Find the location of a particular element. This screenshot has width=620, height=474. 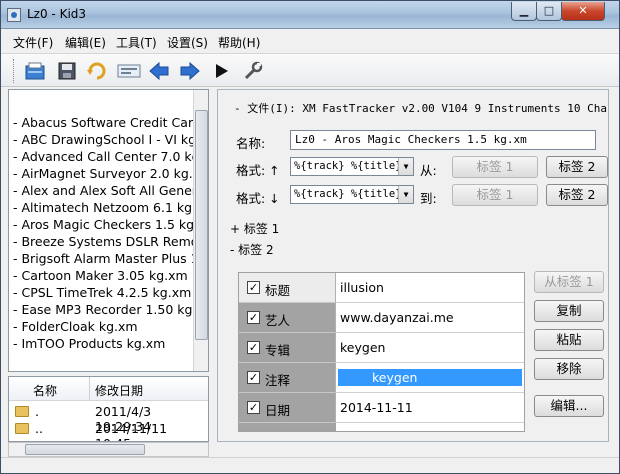

play-icon is located at coordinates (221, 71).